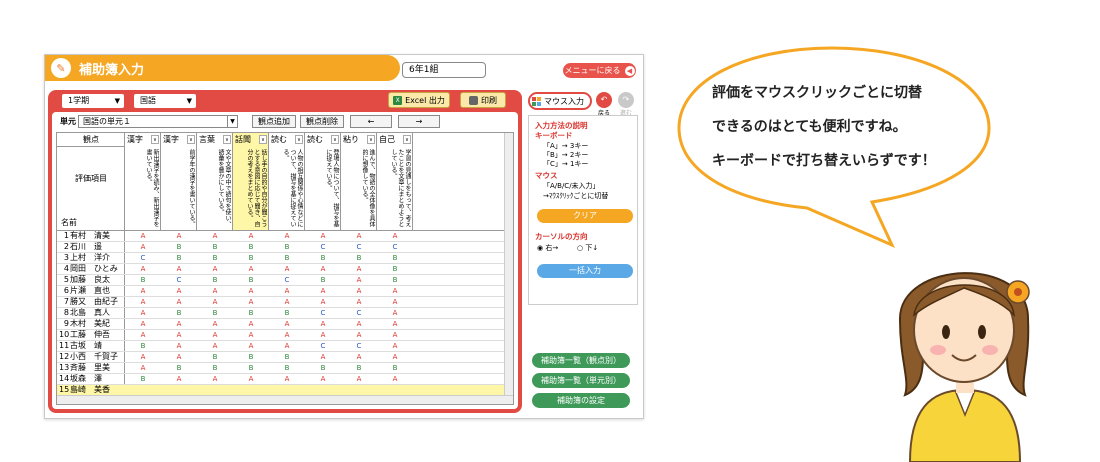 This screenshot has width=1100, height=462. Describe the element at coordinates (581, 360) in the screenshot. I see `list-by-point-button: 補助簿一覧（観点別）` at that location.